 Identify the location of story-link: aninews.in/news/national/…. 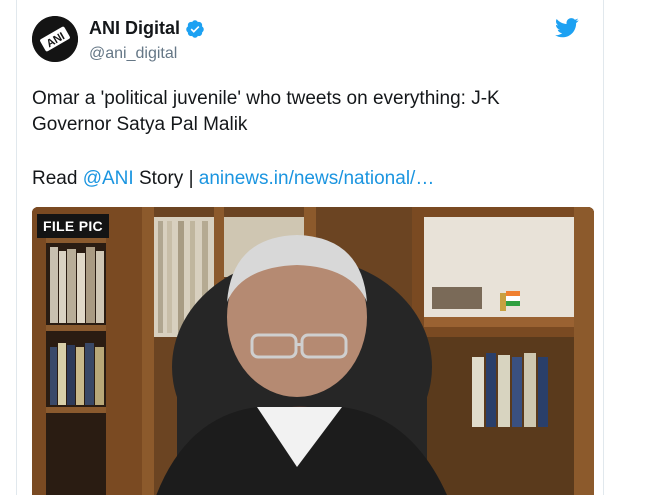
(317, 178).